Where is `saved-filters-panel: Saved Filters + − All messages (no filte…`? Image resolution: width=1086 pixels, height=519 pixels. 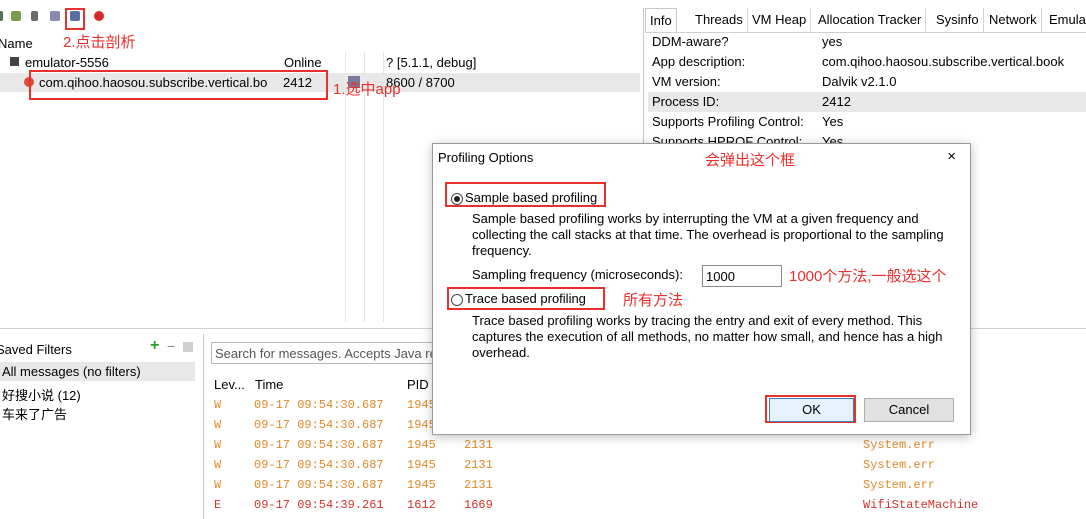
saved-filters-panel: Saved Filters + − All messages (no filte… is located at coordinates (100, 426).